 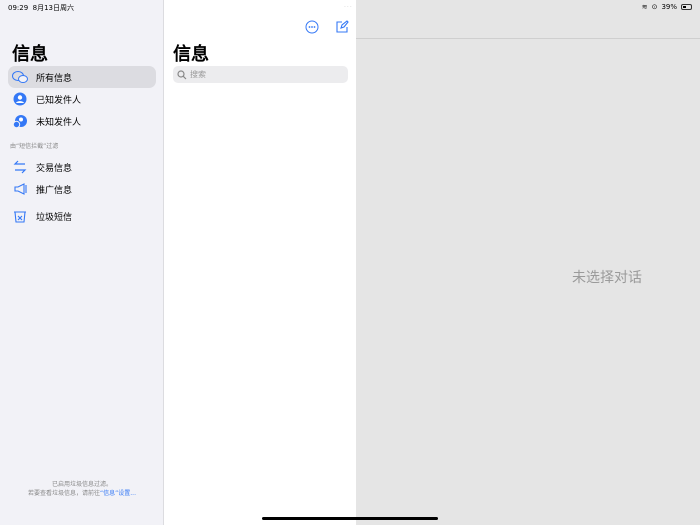 I want to click on wifi-icon: ≋, so click(x=644, y=7).